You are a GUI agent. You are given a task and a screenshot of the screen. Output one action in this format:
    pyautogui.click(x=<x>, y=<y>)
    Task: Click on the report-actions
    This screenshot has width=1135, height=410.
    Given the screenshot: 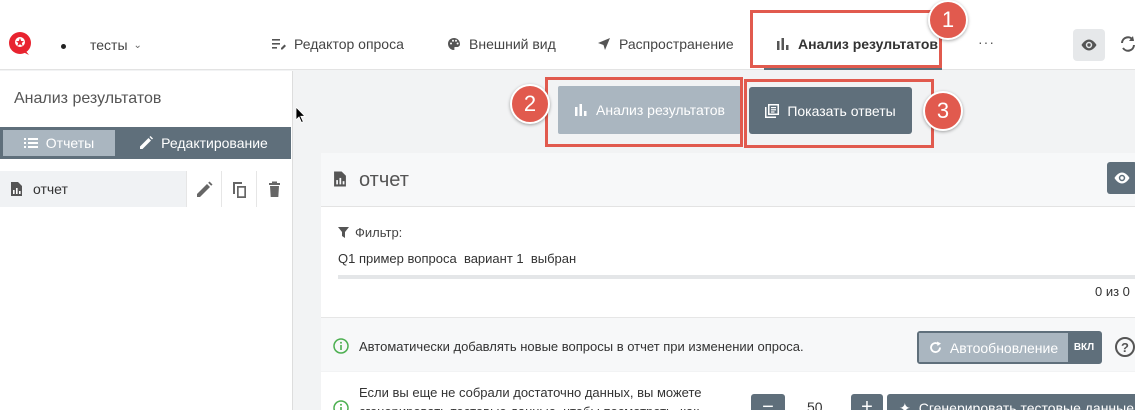 What is the action you would take?
    pyautogui.click(x=238, y=189)
    